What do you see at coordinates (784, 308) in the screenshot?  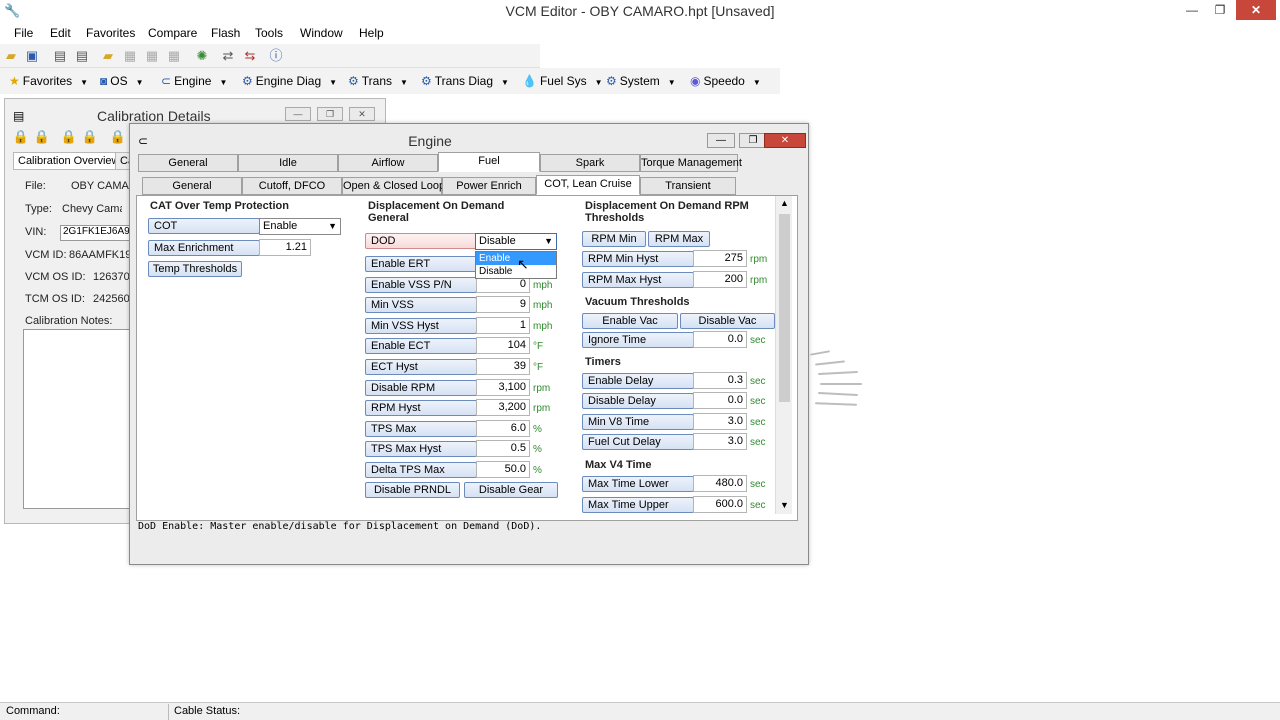 I see `scrollbar-thumb` at bounding box center [784, 308].